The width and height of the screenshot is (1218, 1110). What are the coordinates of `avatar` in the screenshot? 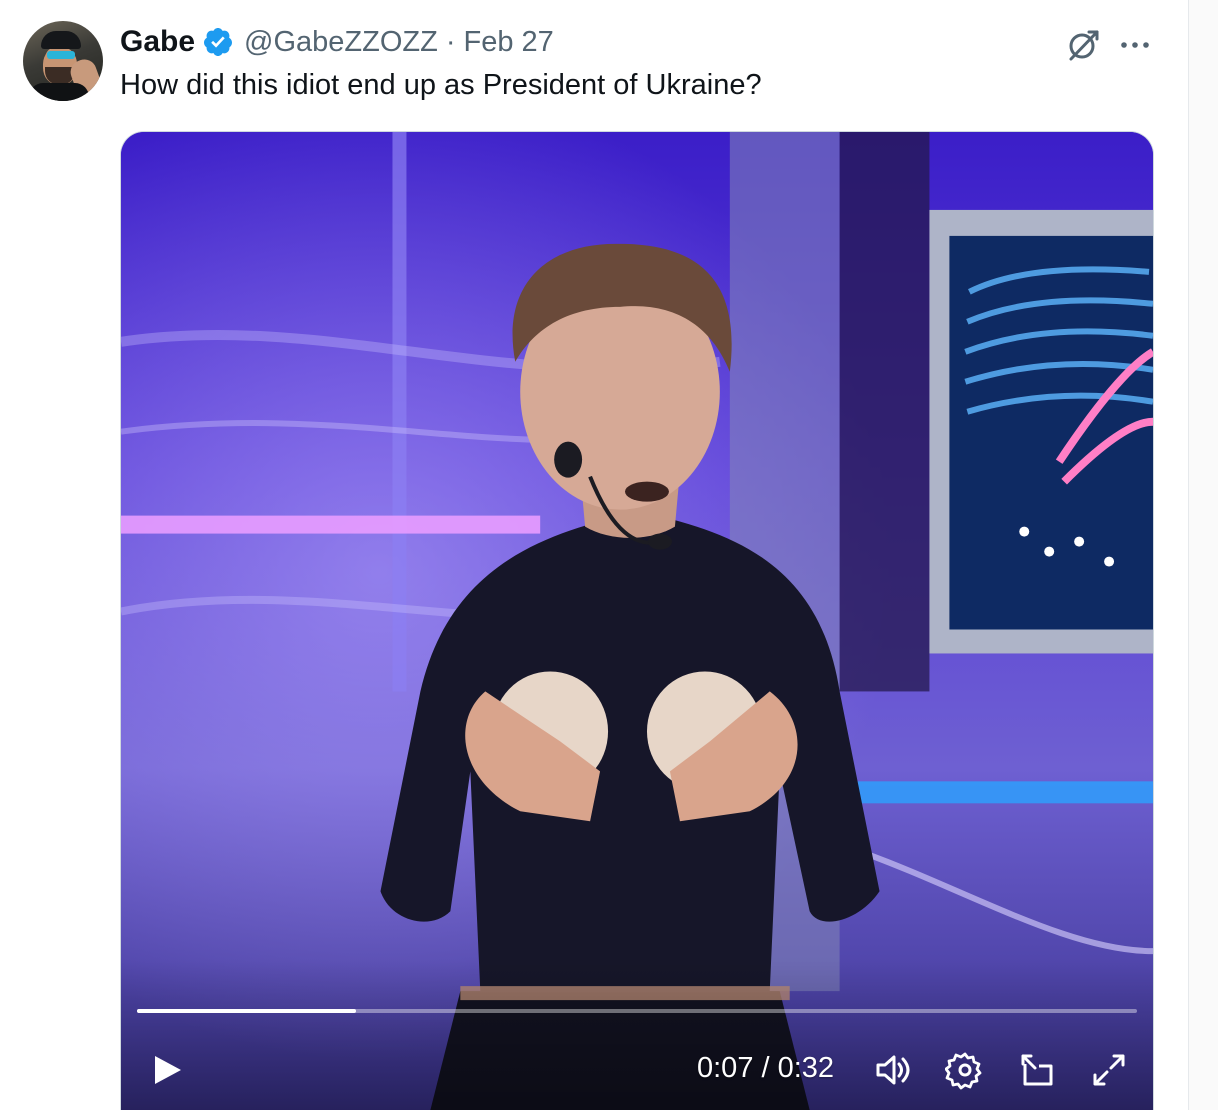 It's located at (63, 61).